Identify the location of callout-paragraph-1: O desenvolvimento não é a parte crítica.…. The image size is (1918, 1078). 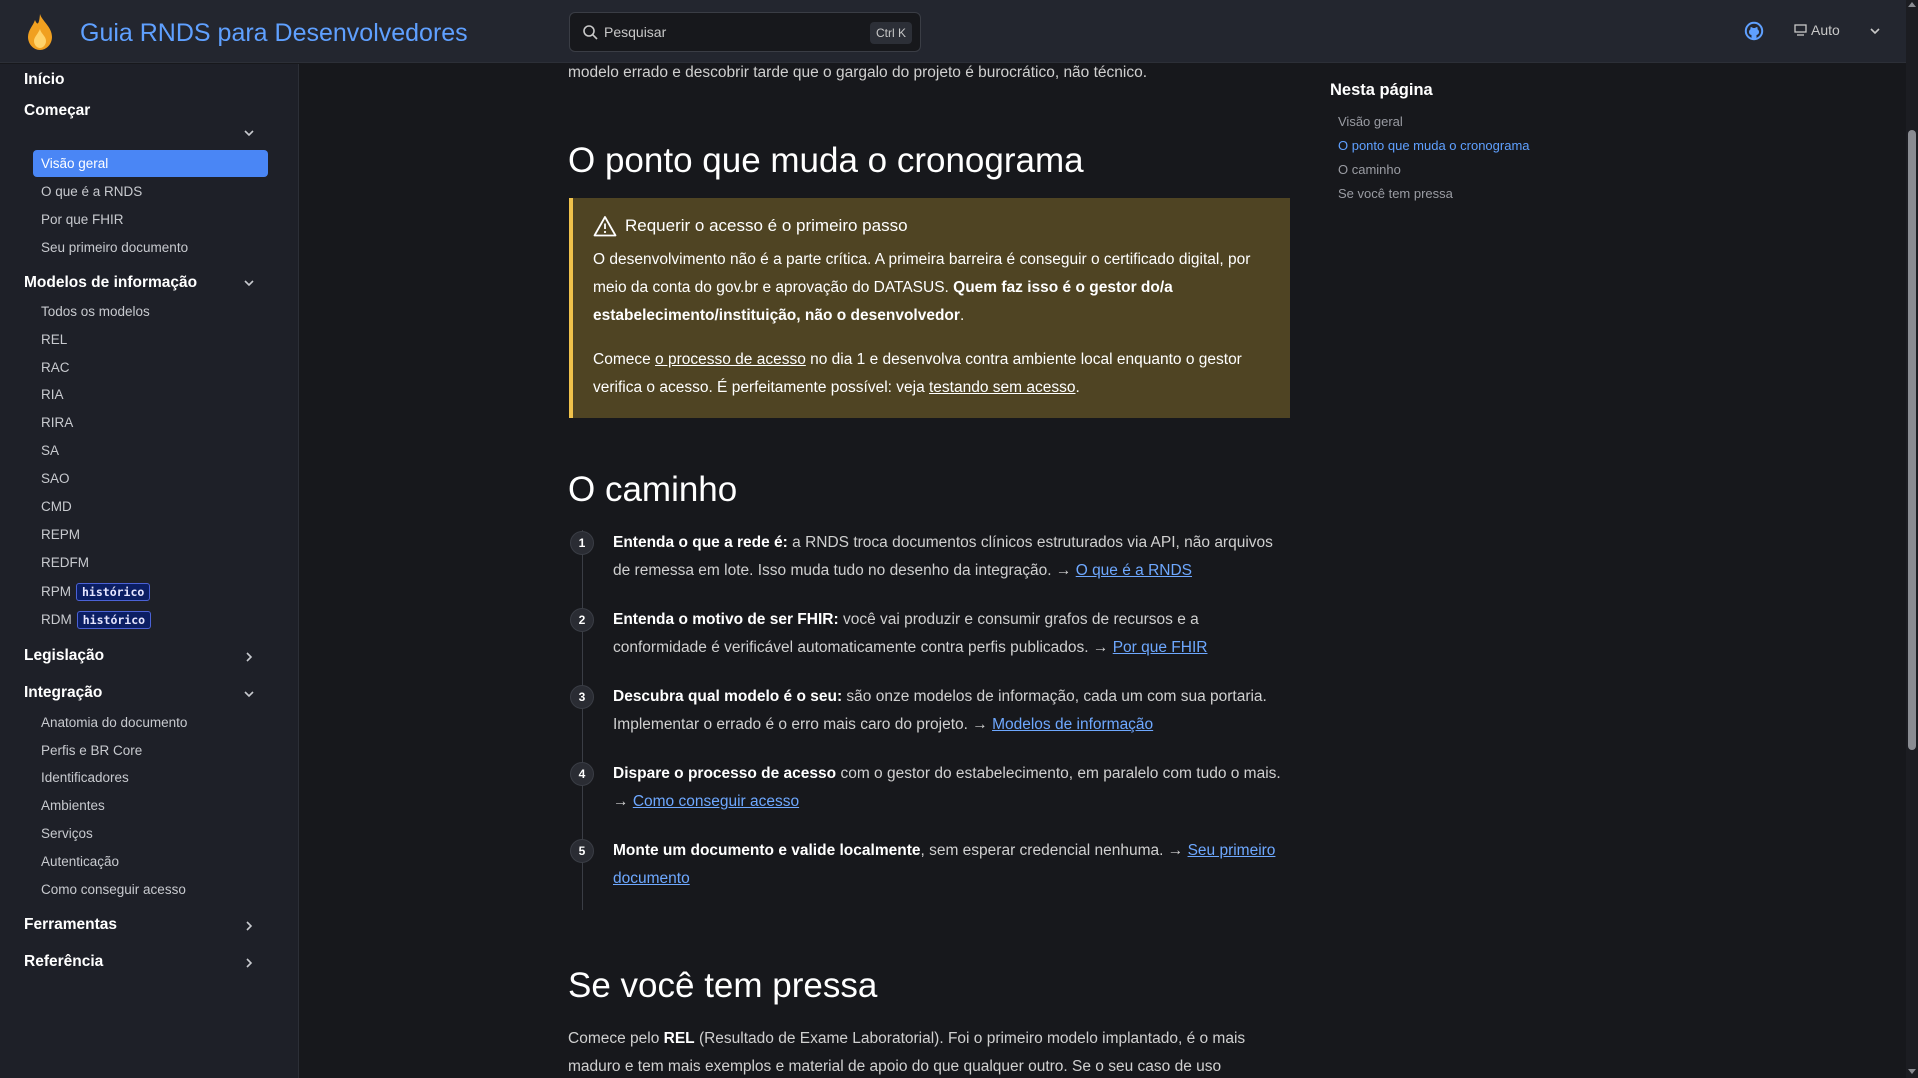
(938, 288).